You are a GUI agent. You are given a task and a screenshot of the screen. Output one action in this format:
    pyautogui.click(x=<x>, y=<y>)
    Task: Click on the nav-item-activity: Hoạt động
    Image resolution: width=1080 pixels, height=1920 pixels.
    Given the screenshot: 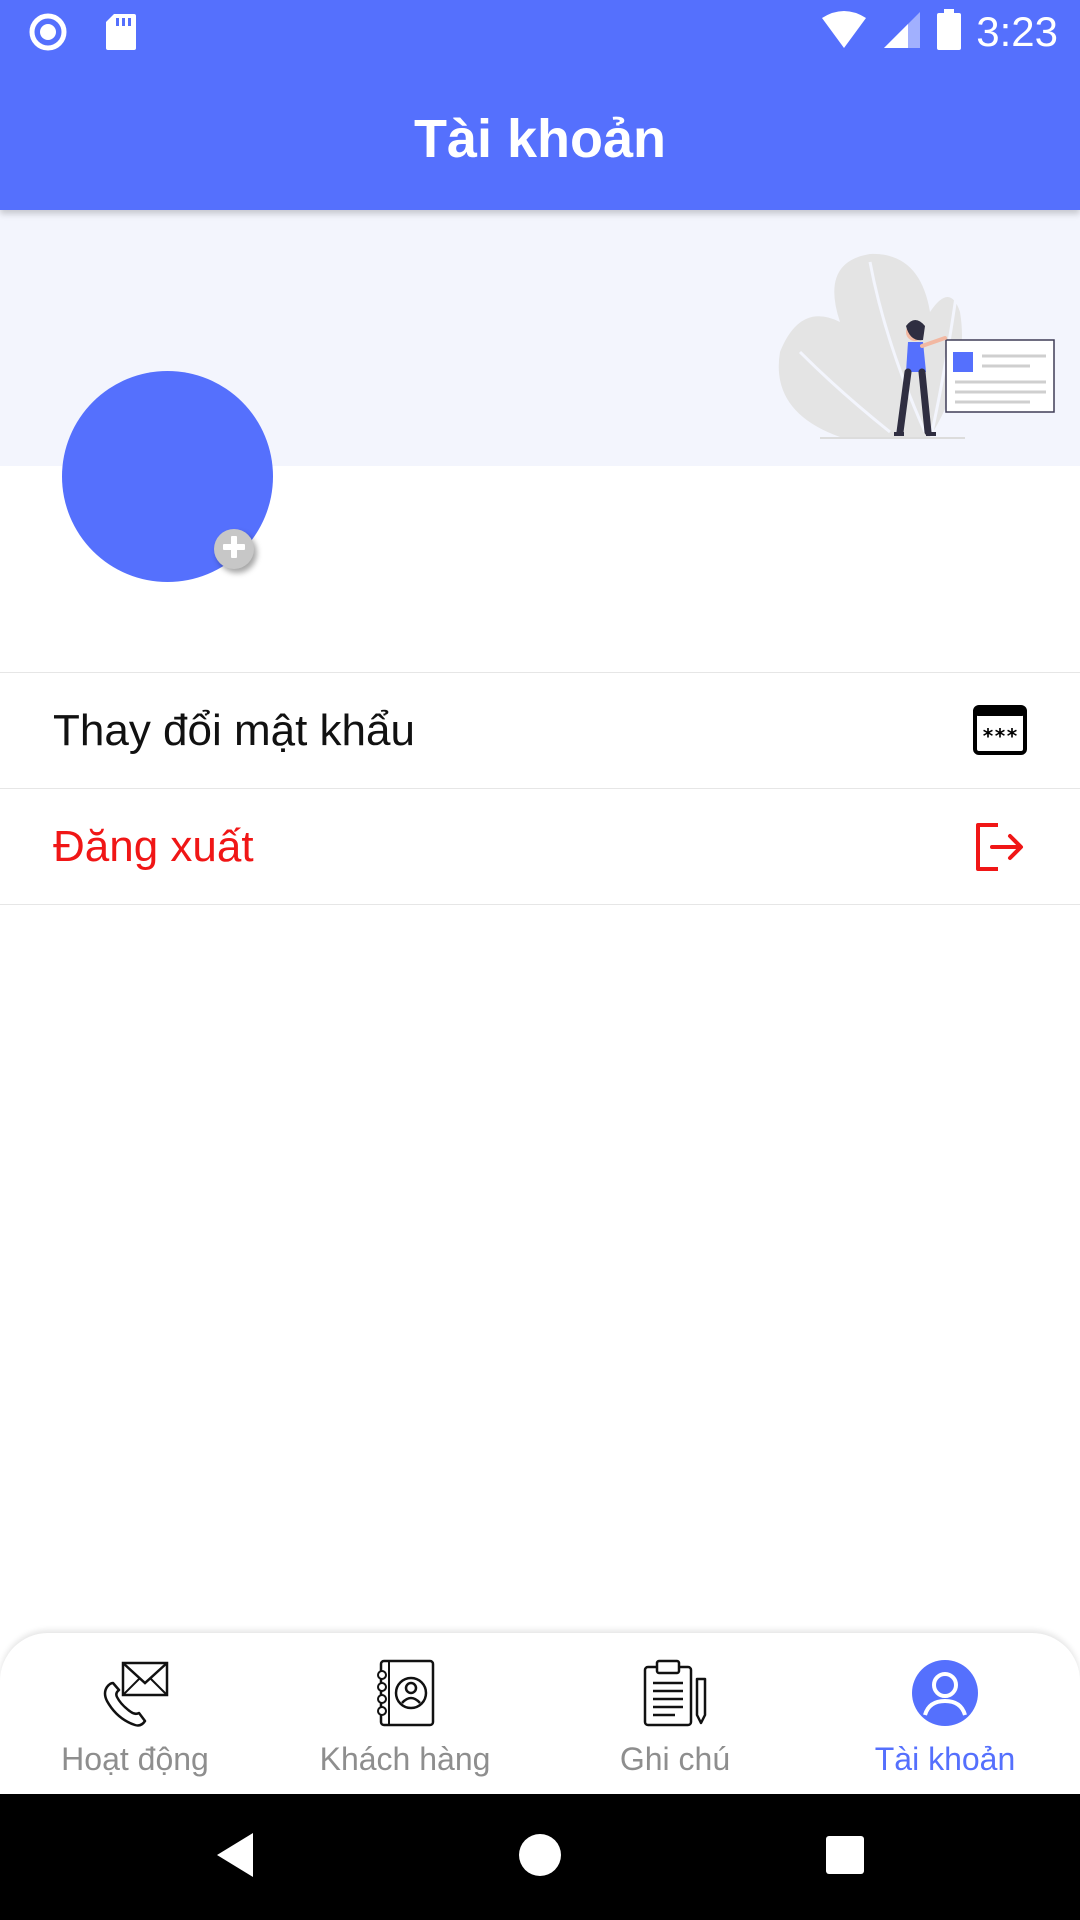 What is the action you would take?
    pyautogui.click(x=135, y=1713)
    